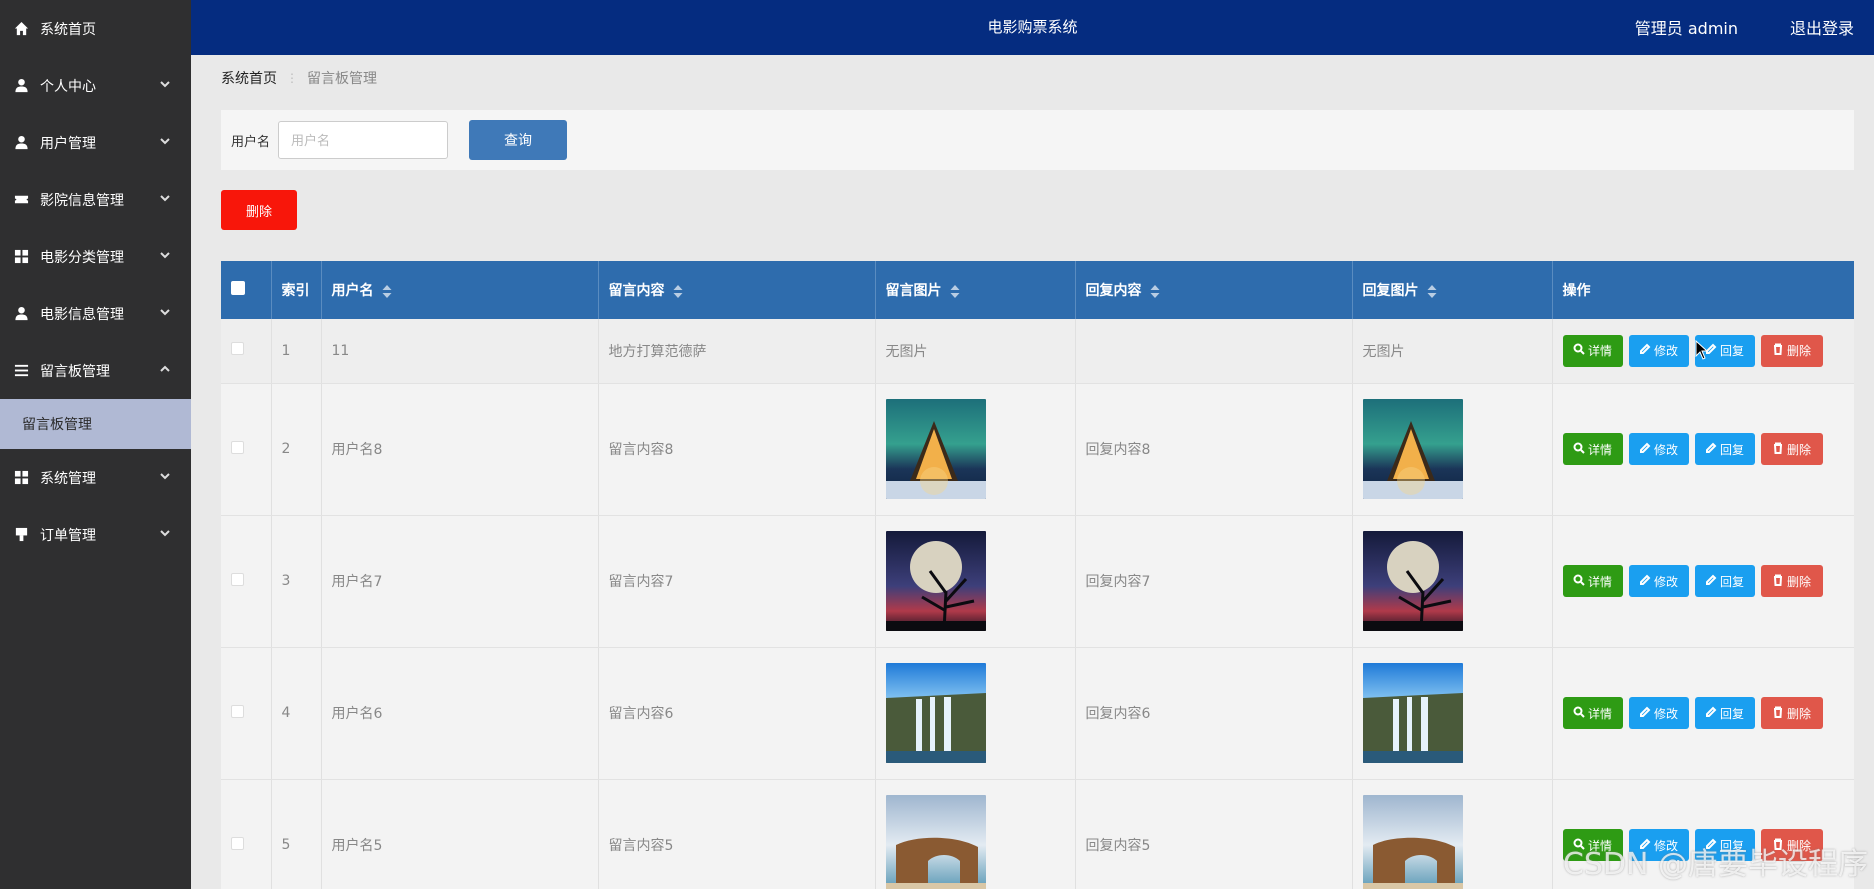 Image resolution: width=1874 pixels, height=889 pixels. I want to click on sidebar-item-label: 系统管理, so click(68, 478).